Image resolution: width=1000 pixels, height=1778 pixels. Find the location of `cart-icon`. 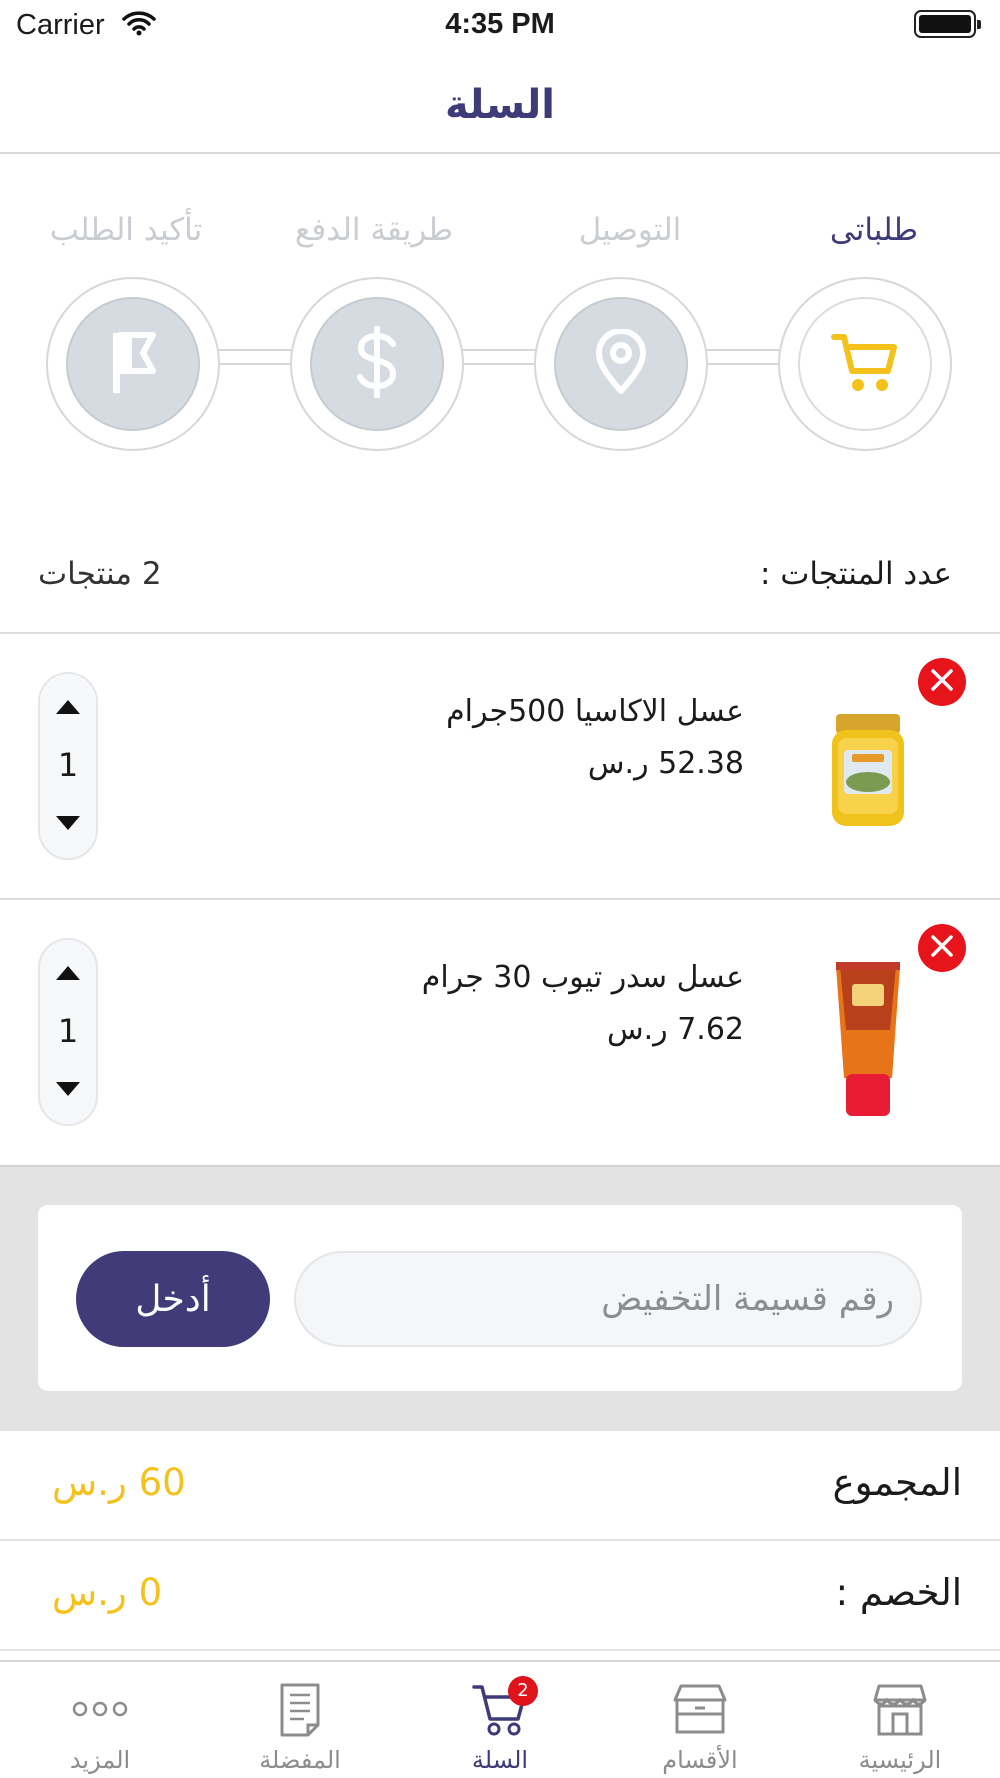

cart-icon is located at coordinates (865, 364).